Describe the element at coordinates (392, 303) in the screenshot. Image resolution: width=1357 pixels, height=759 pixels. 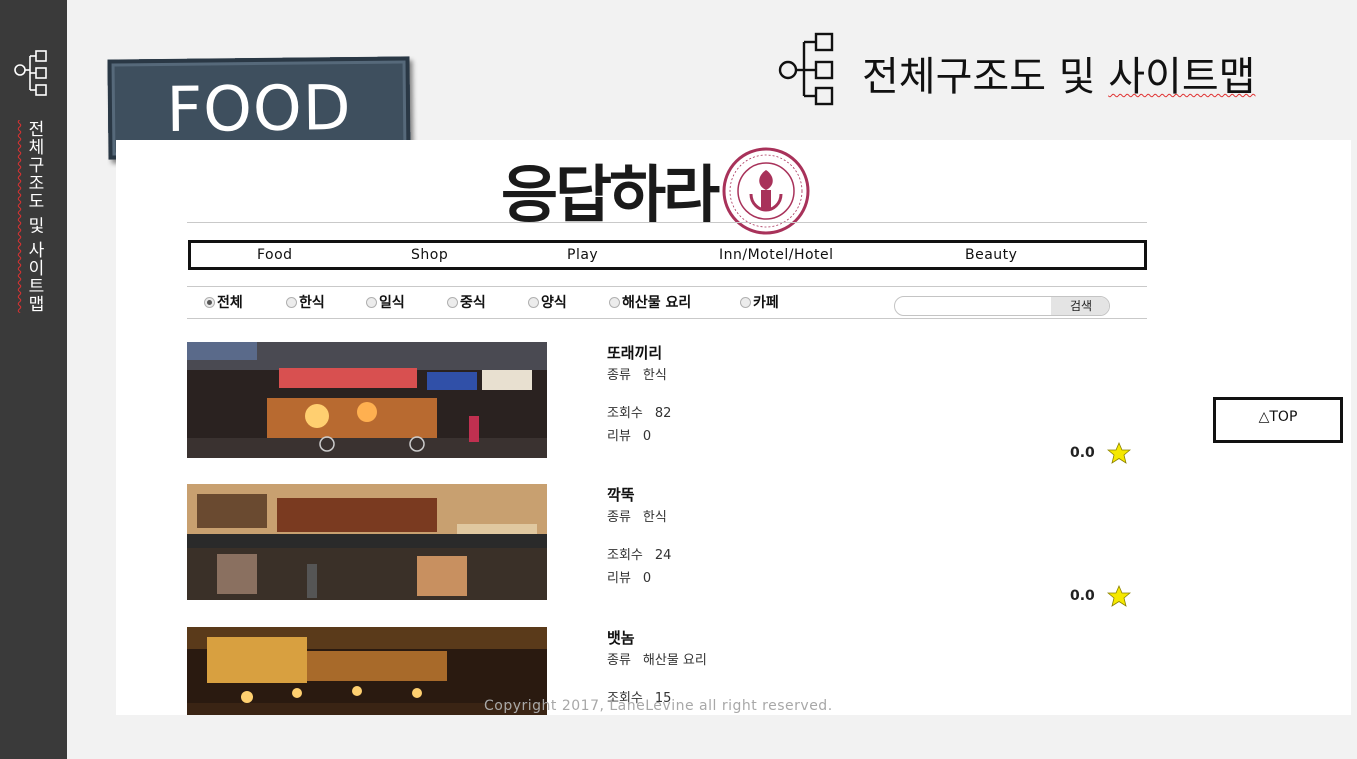
I see `filter-label: 일식` at that location.